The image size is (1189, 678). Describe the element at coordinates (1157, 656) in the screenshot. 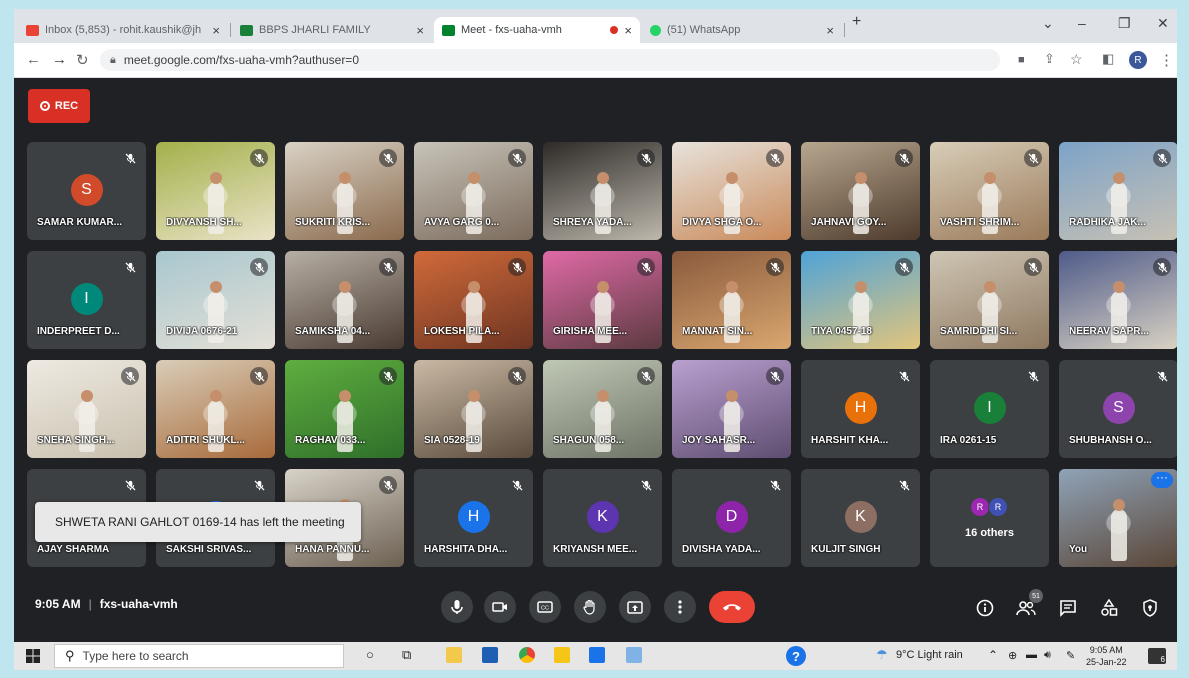

I see `notifications-icon: 6` at that location.